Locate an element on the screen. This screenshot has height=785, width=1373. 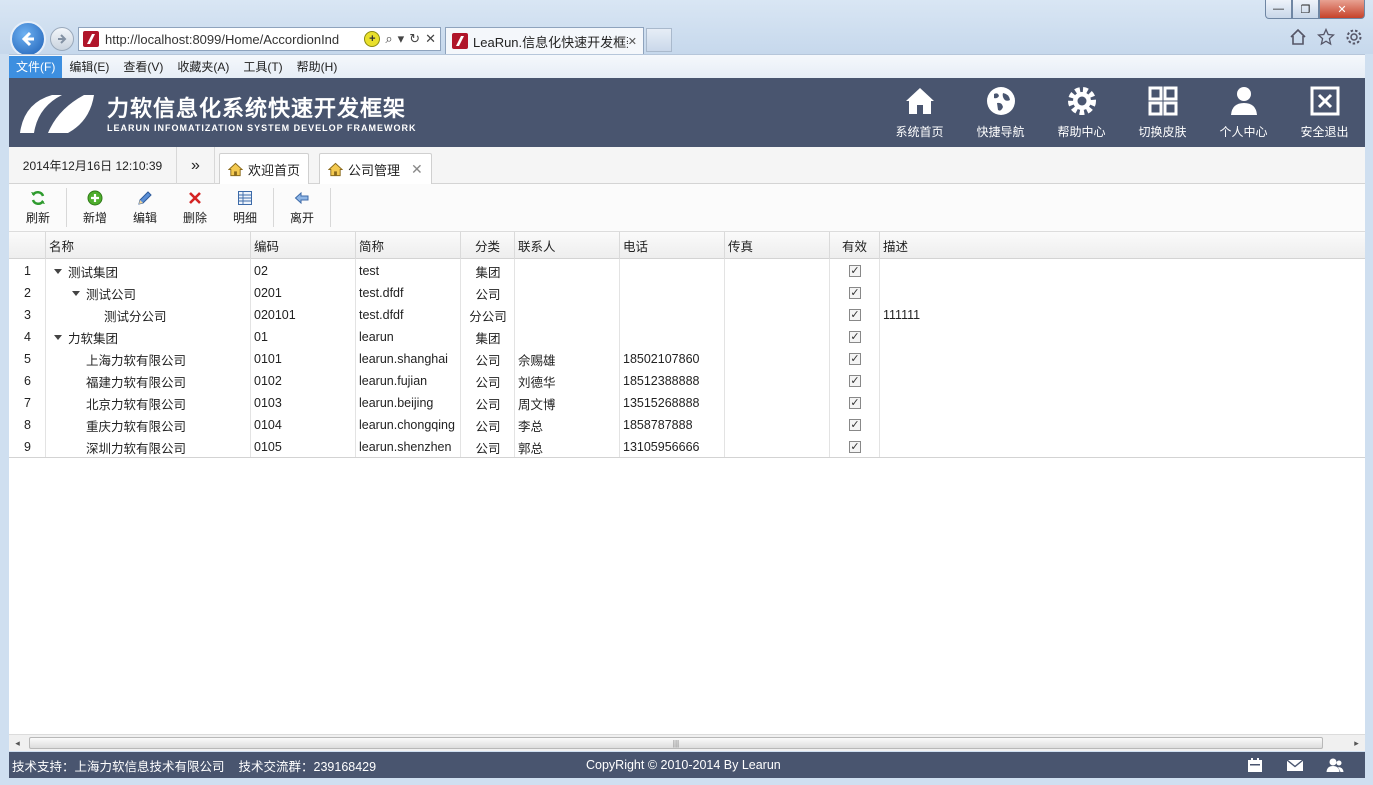
table-row: 3 测试分公司 020101 test.dfdf 分公司 111111 ✓ is located at coordinates (687, 315).